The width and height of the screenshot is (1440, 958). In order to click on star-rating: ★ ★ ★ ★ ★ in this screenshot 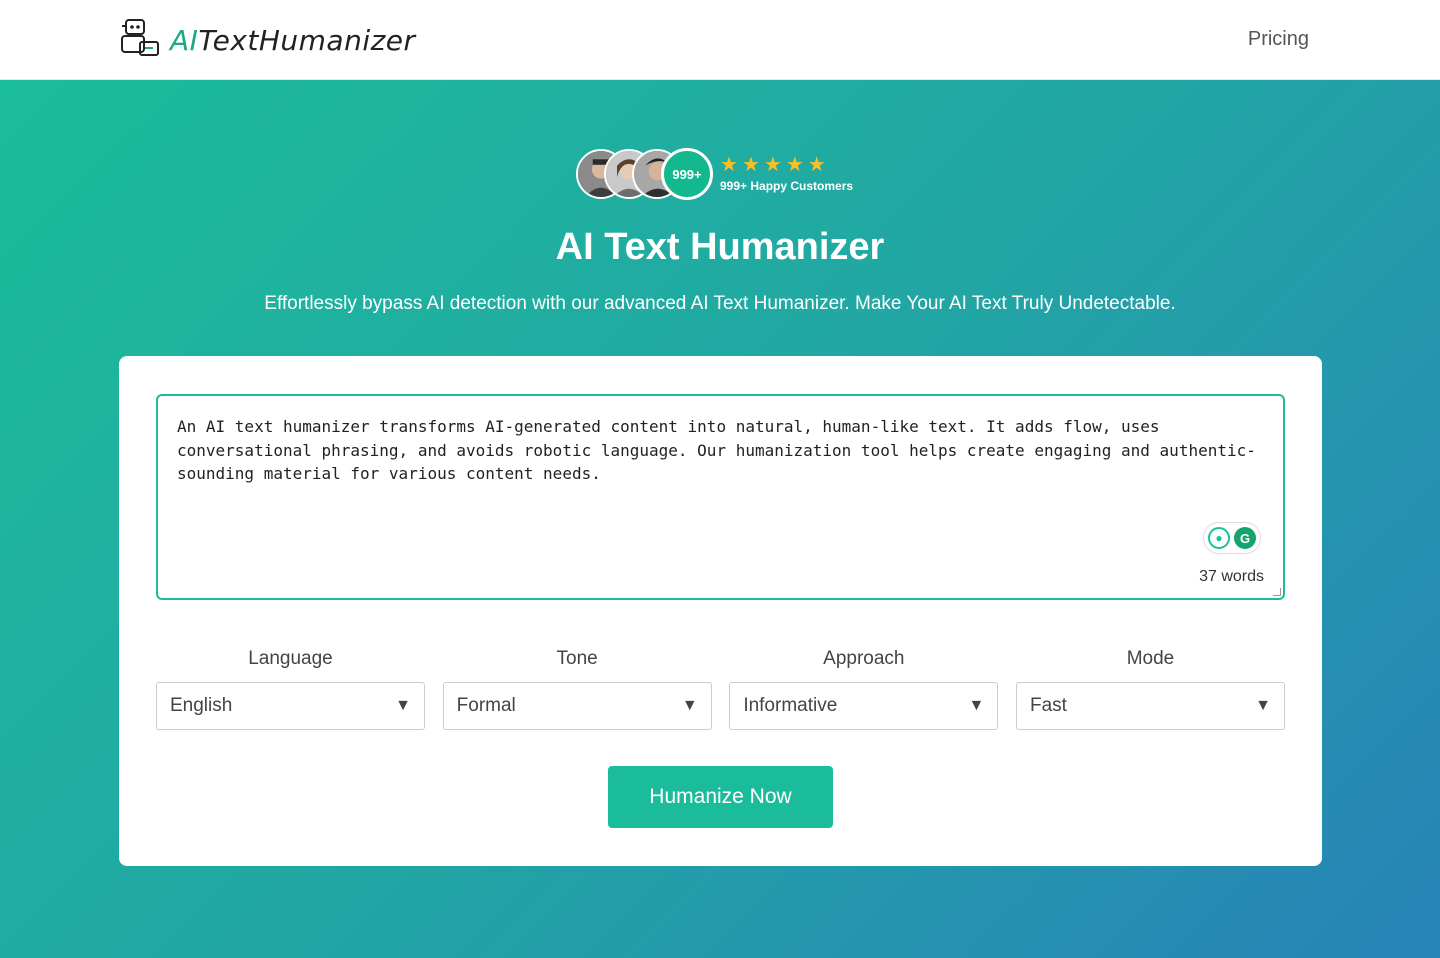, I will do `click(786, 165)`.